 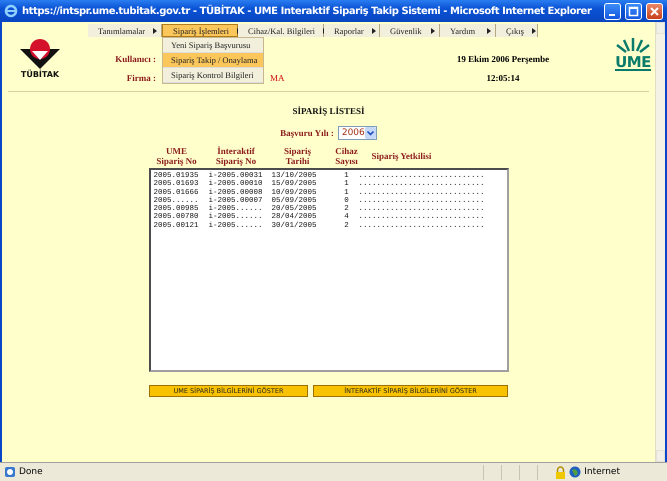 What do you see at coordinates (410, 30) in the screenshot?
I see `menu-item: Güvenlik` at bounding box center [410, 30].